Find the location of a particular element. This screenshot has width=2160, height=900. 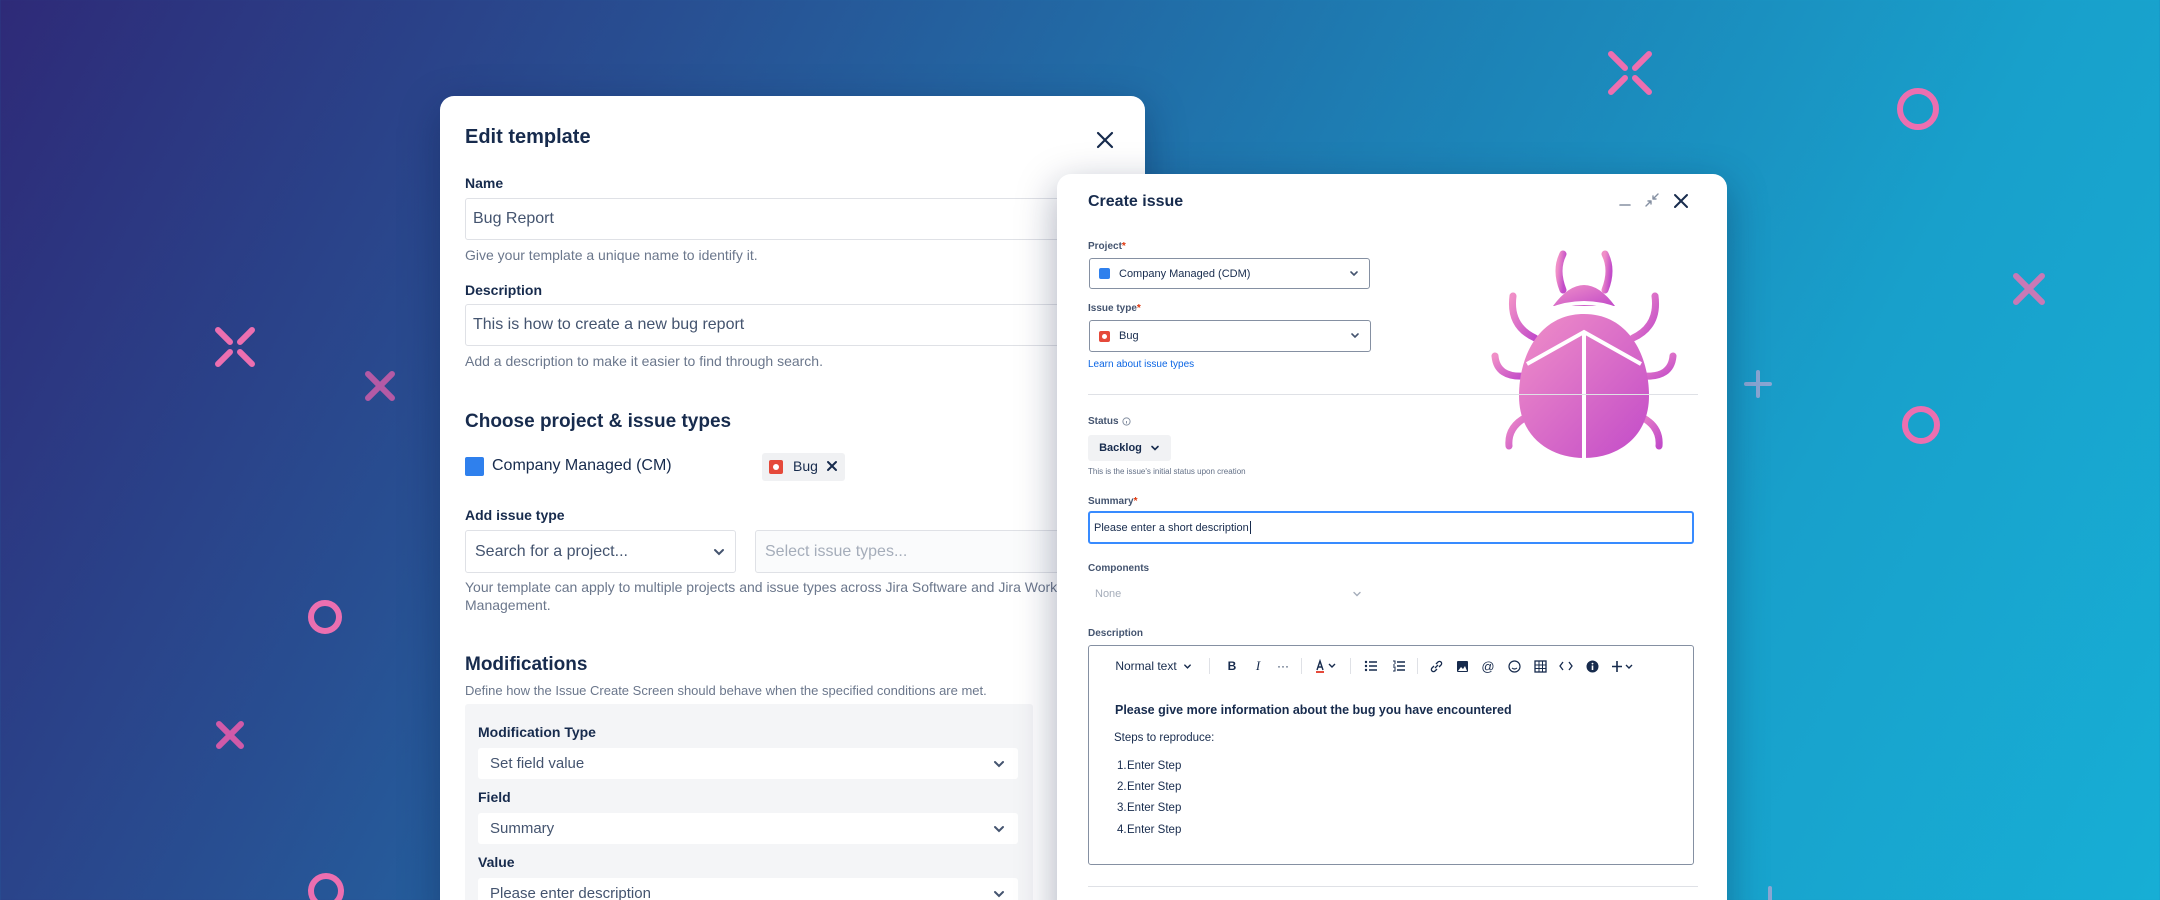

issue-type-select: Bug is located at coordinates (1230, 336).